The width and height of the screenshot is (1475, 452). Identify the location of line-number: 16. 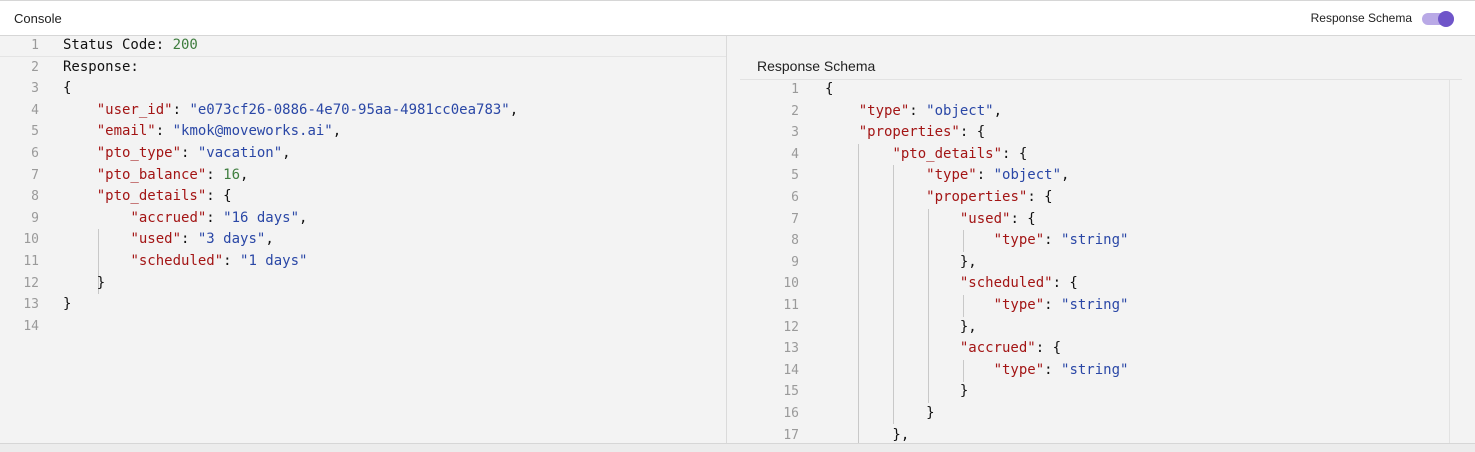
(791, 413).